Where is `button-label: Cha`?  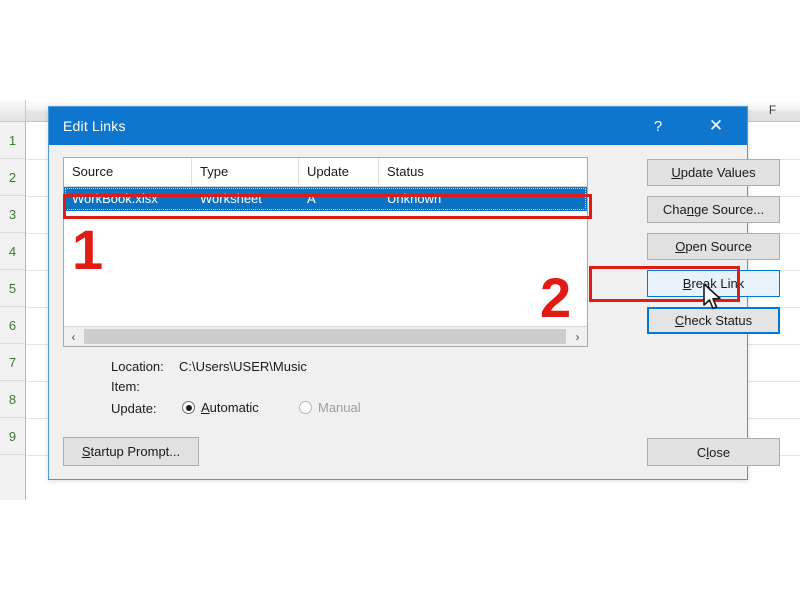
button-label: Cha is located at coordinates (674, 209).